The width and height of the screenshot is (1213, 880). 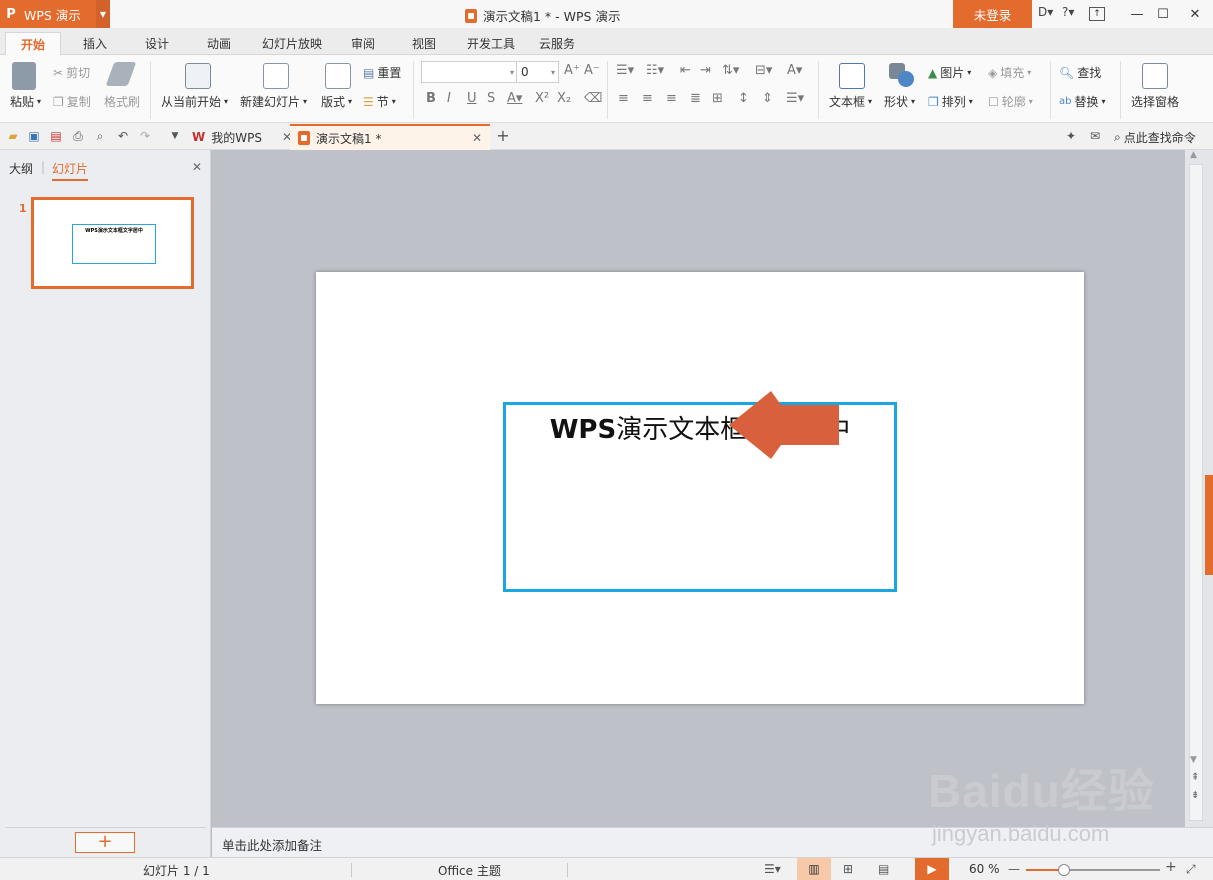 What do you see at coordinates (469, 72) in the screenshot?
I see `font-name-select: ▾` at bounding box center [469, 72].